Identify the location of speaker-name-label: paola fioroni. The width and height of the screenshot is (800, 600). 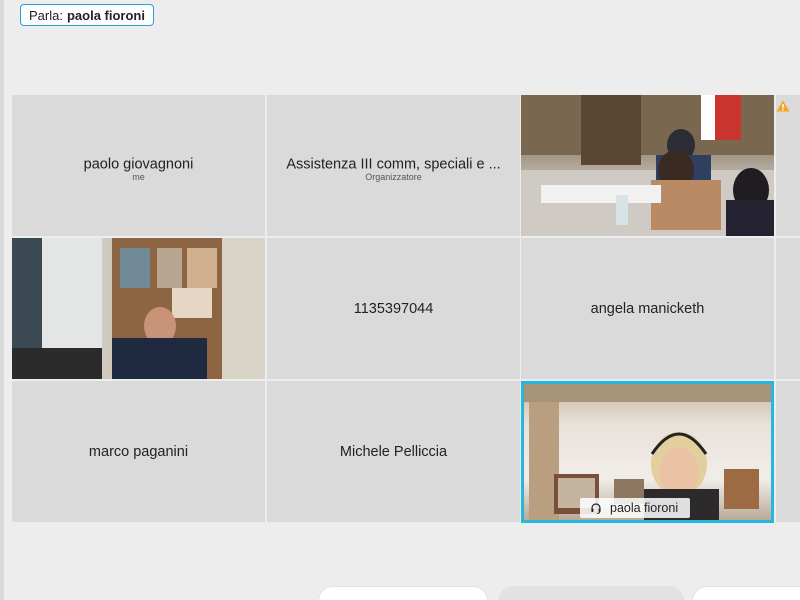
(635, 508).